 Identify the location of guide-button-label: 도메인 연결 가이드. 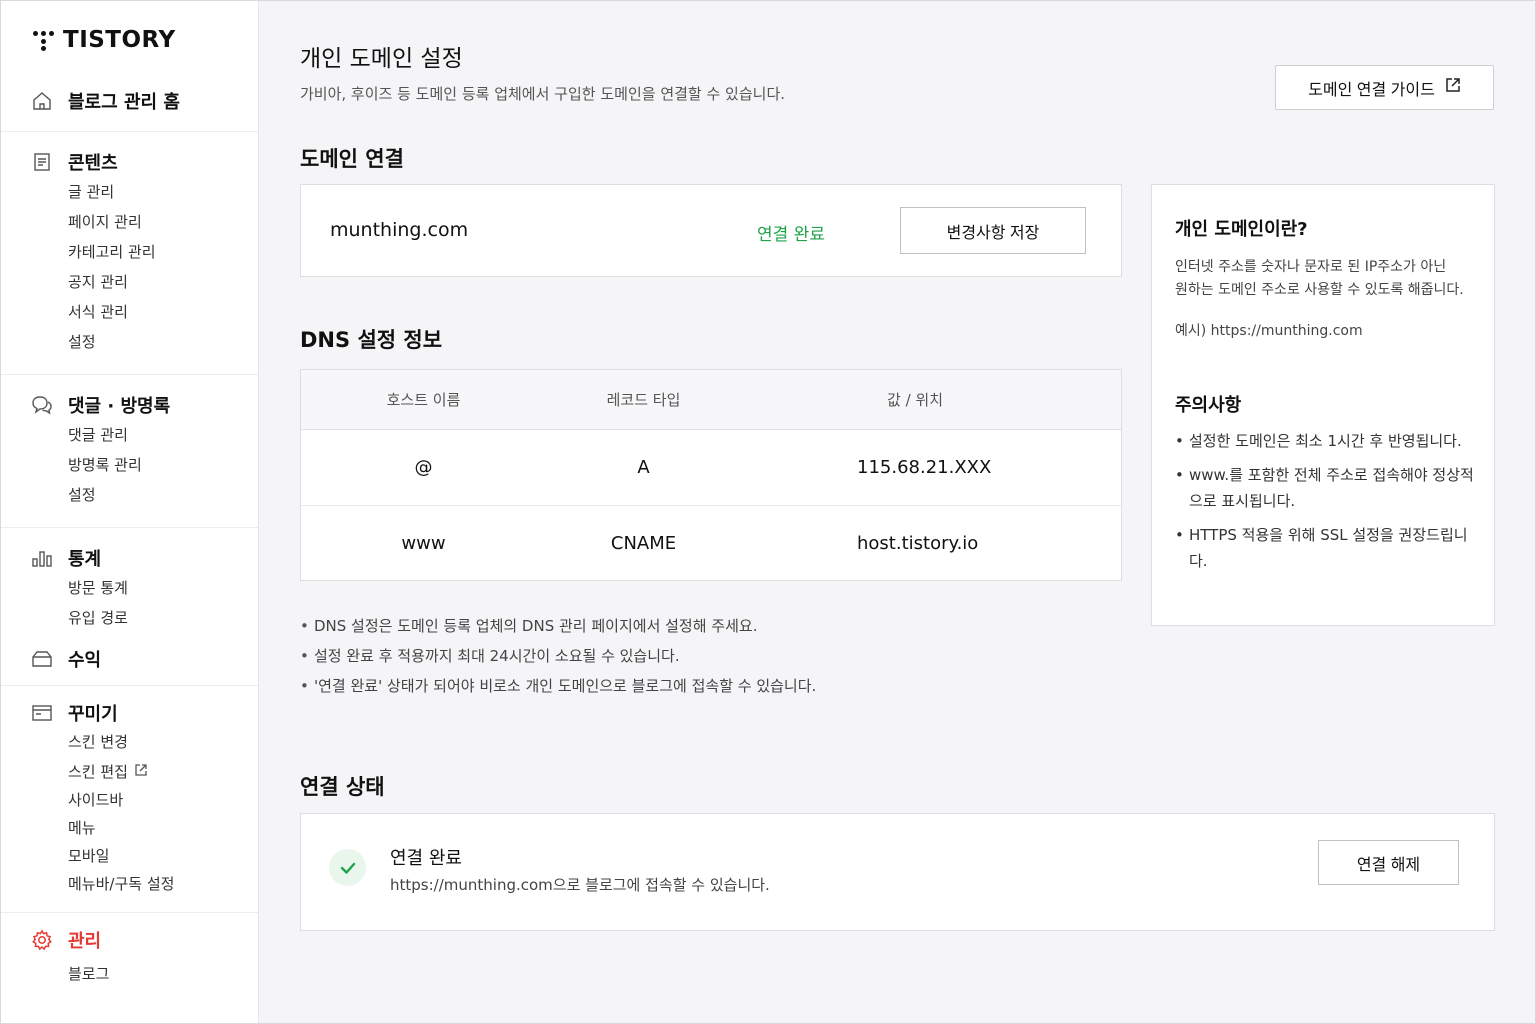
(1371, 90).